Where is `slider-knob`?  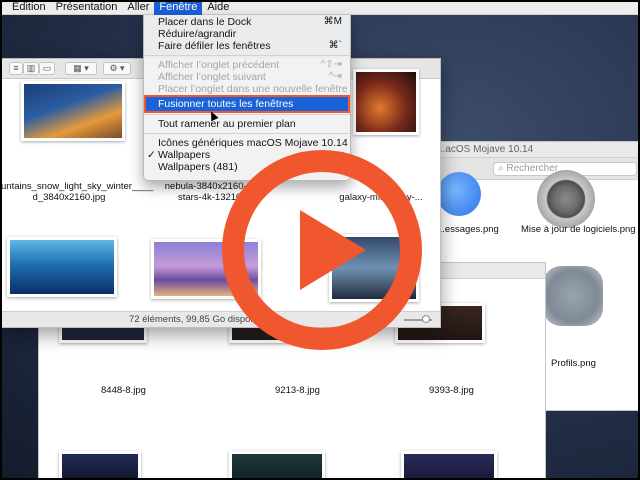
slider-knob is located at coordinates (426, 319).